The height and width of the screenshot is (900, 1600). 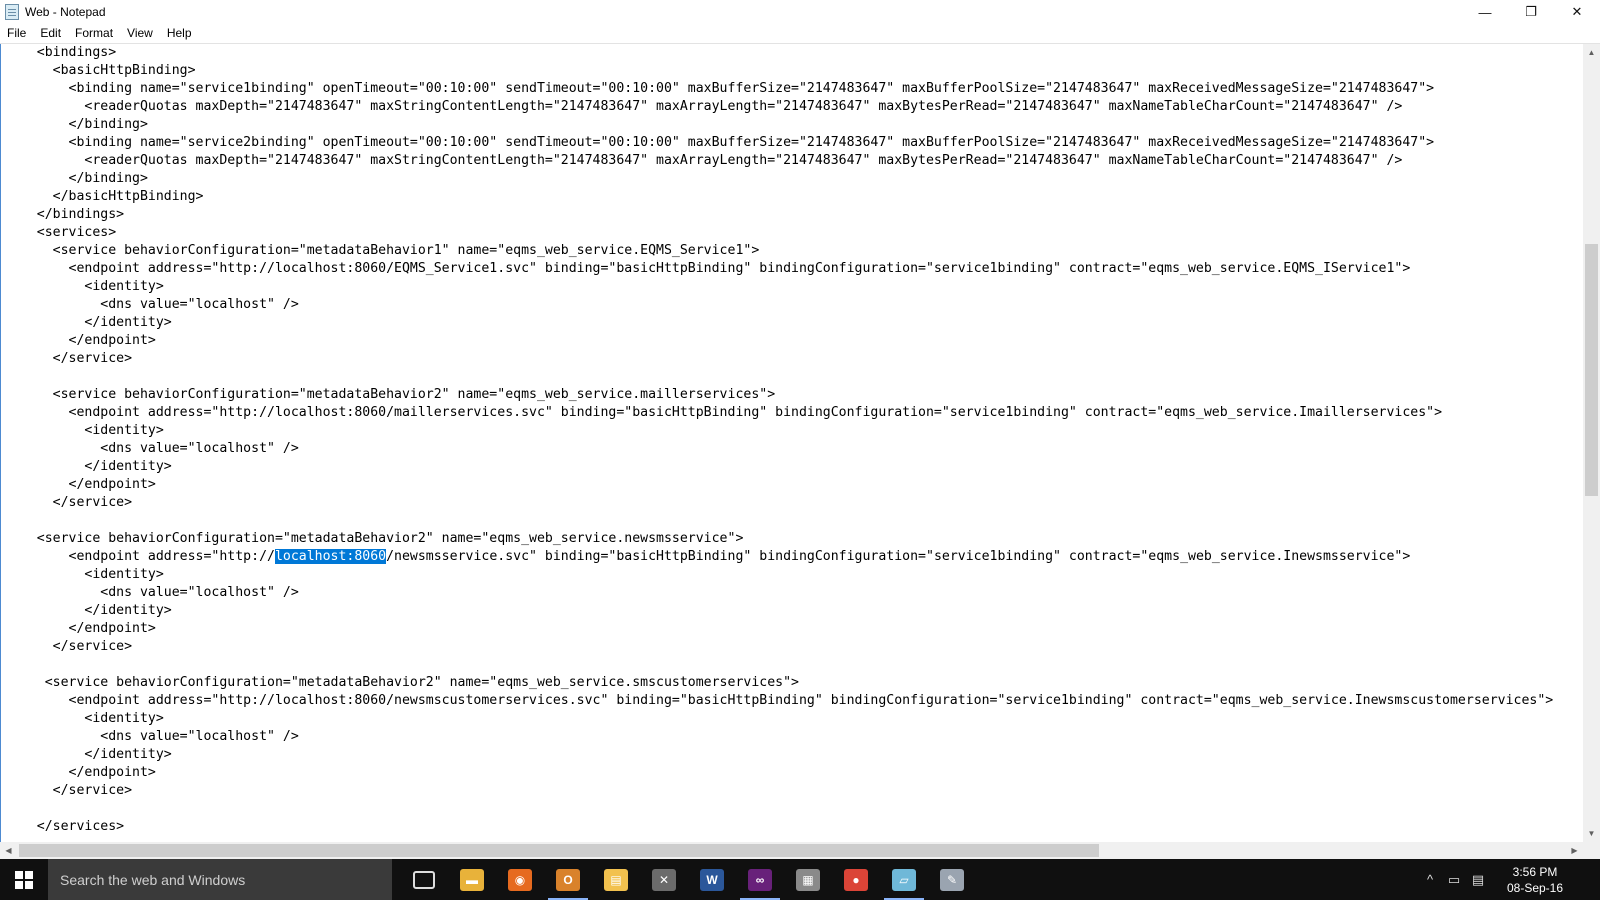 I want to click on visual-studio-icon: ∞, so click(x=760, y=879).